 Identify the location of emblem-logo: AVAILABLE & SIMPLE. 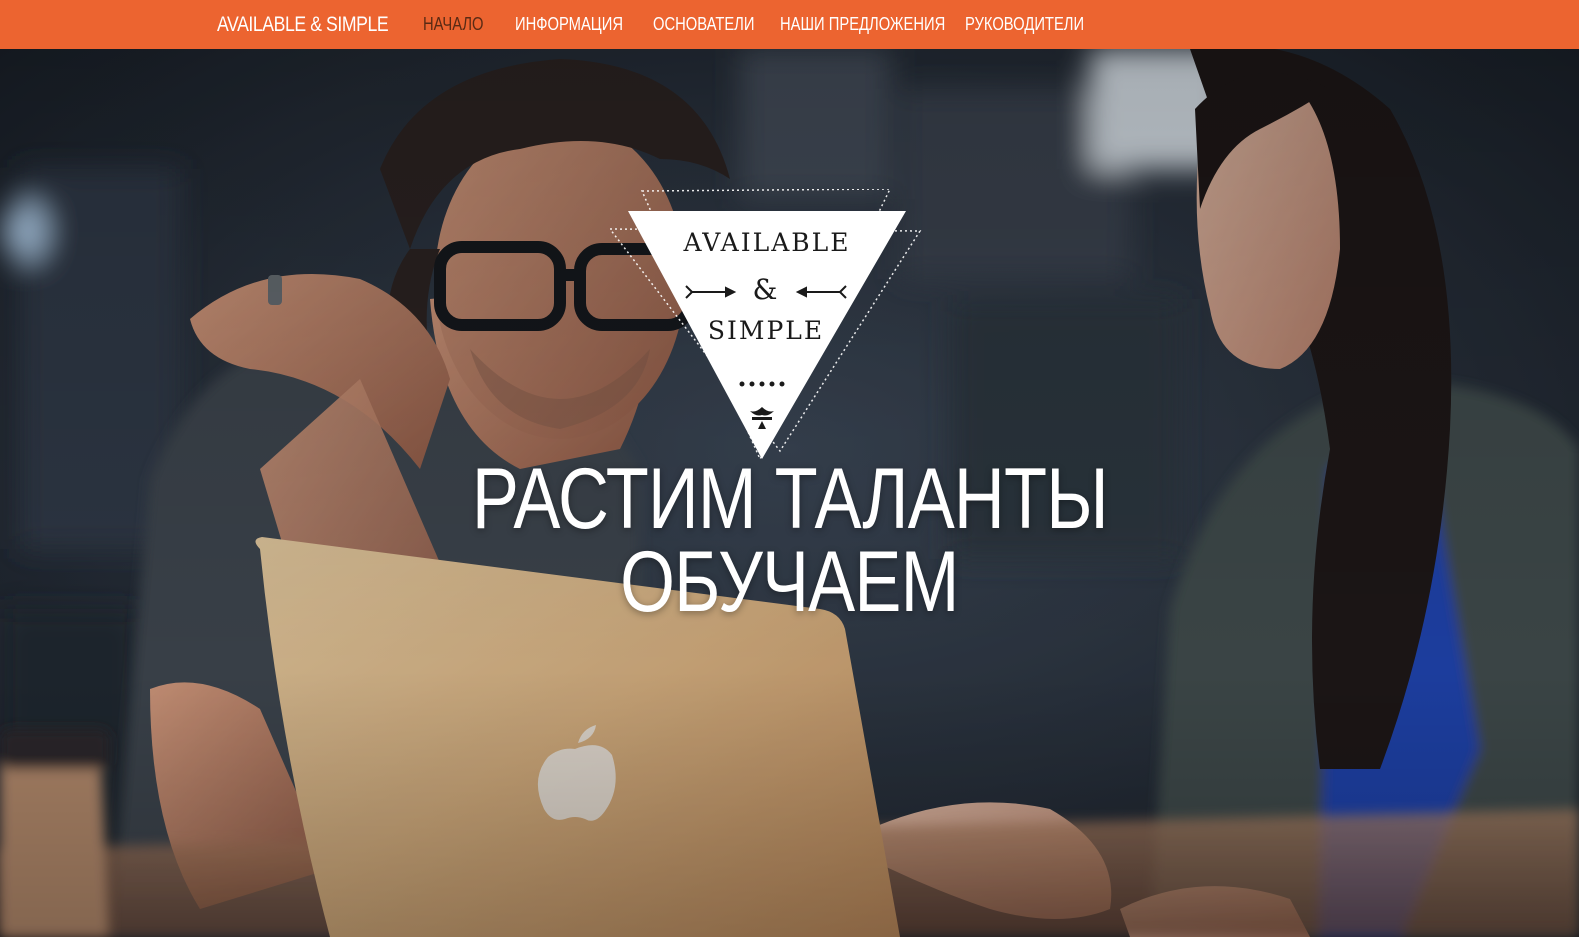
(766, 325).